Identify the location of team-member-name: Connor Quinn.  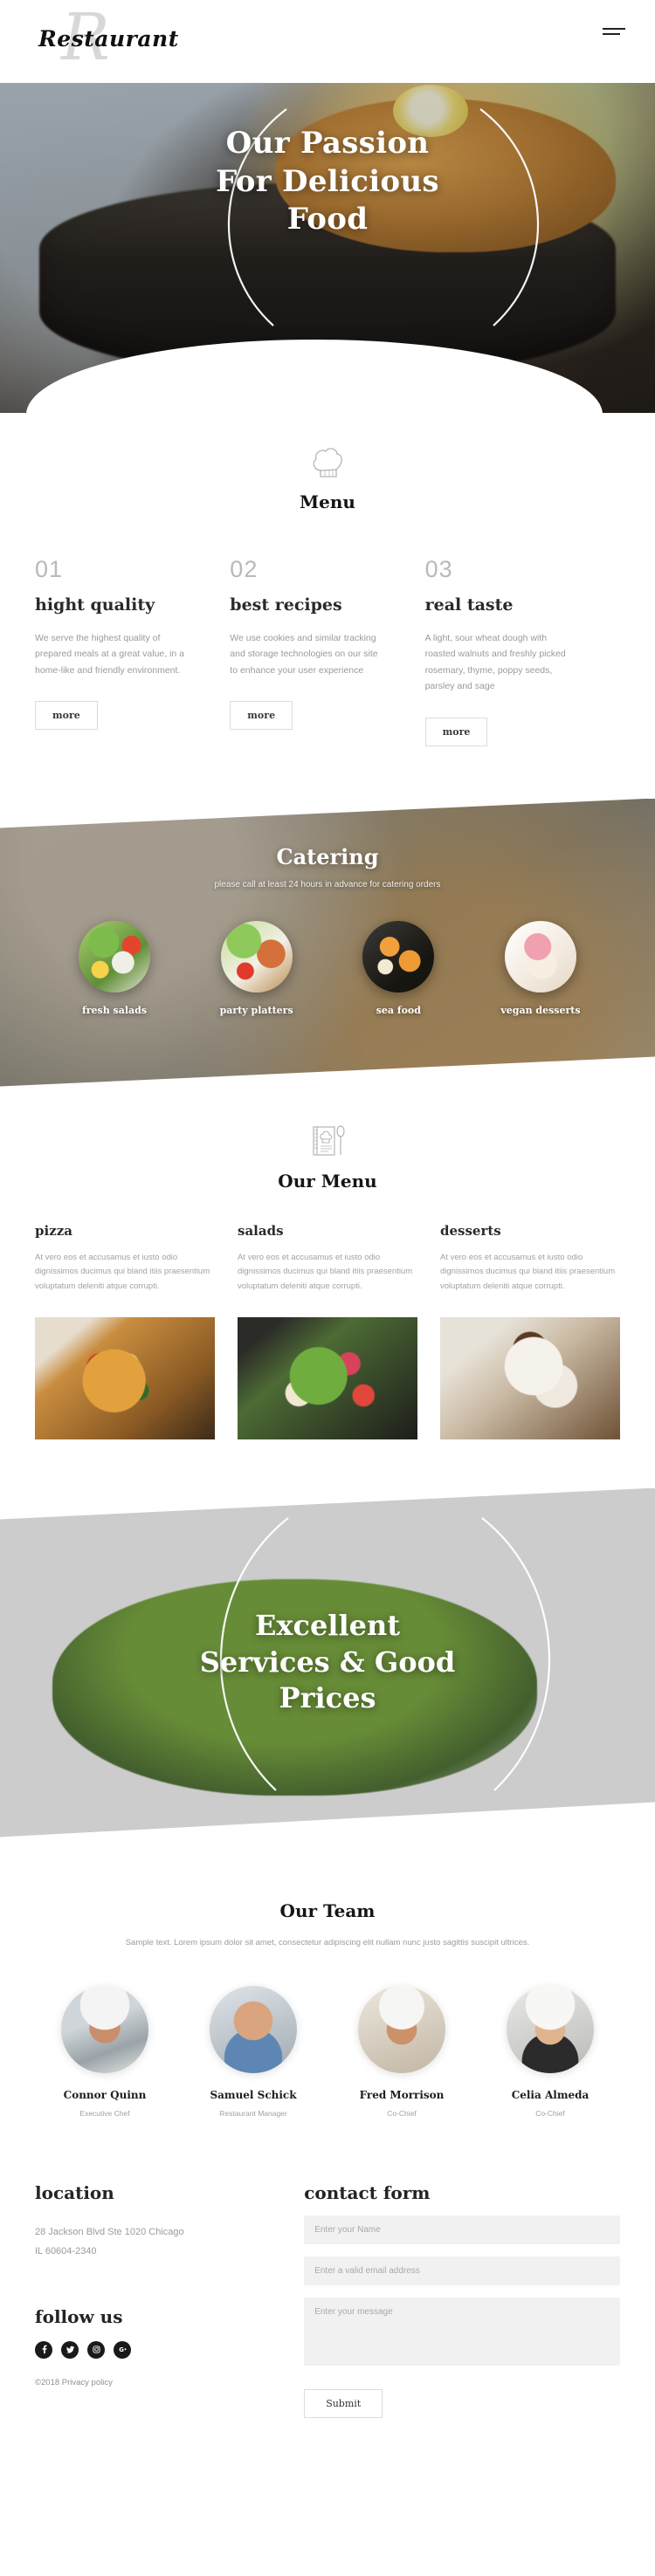
(105, 2094).